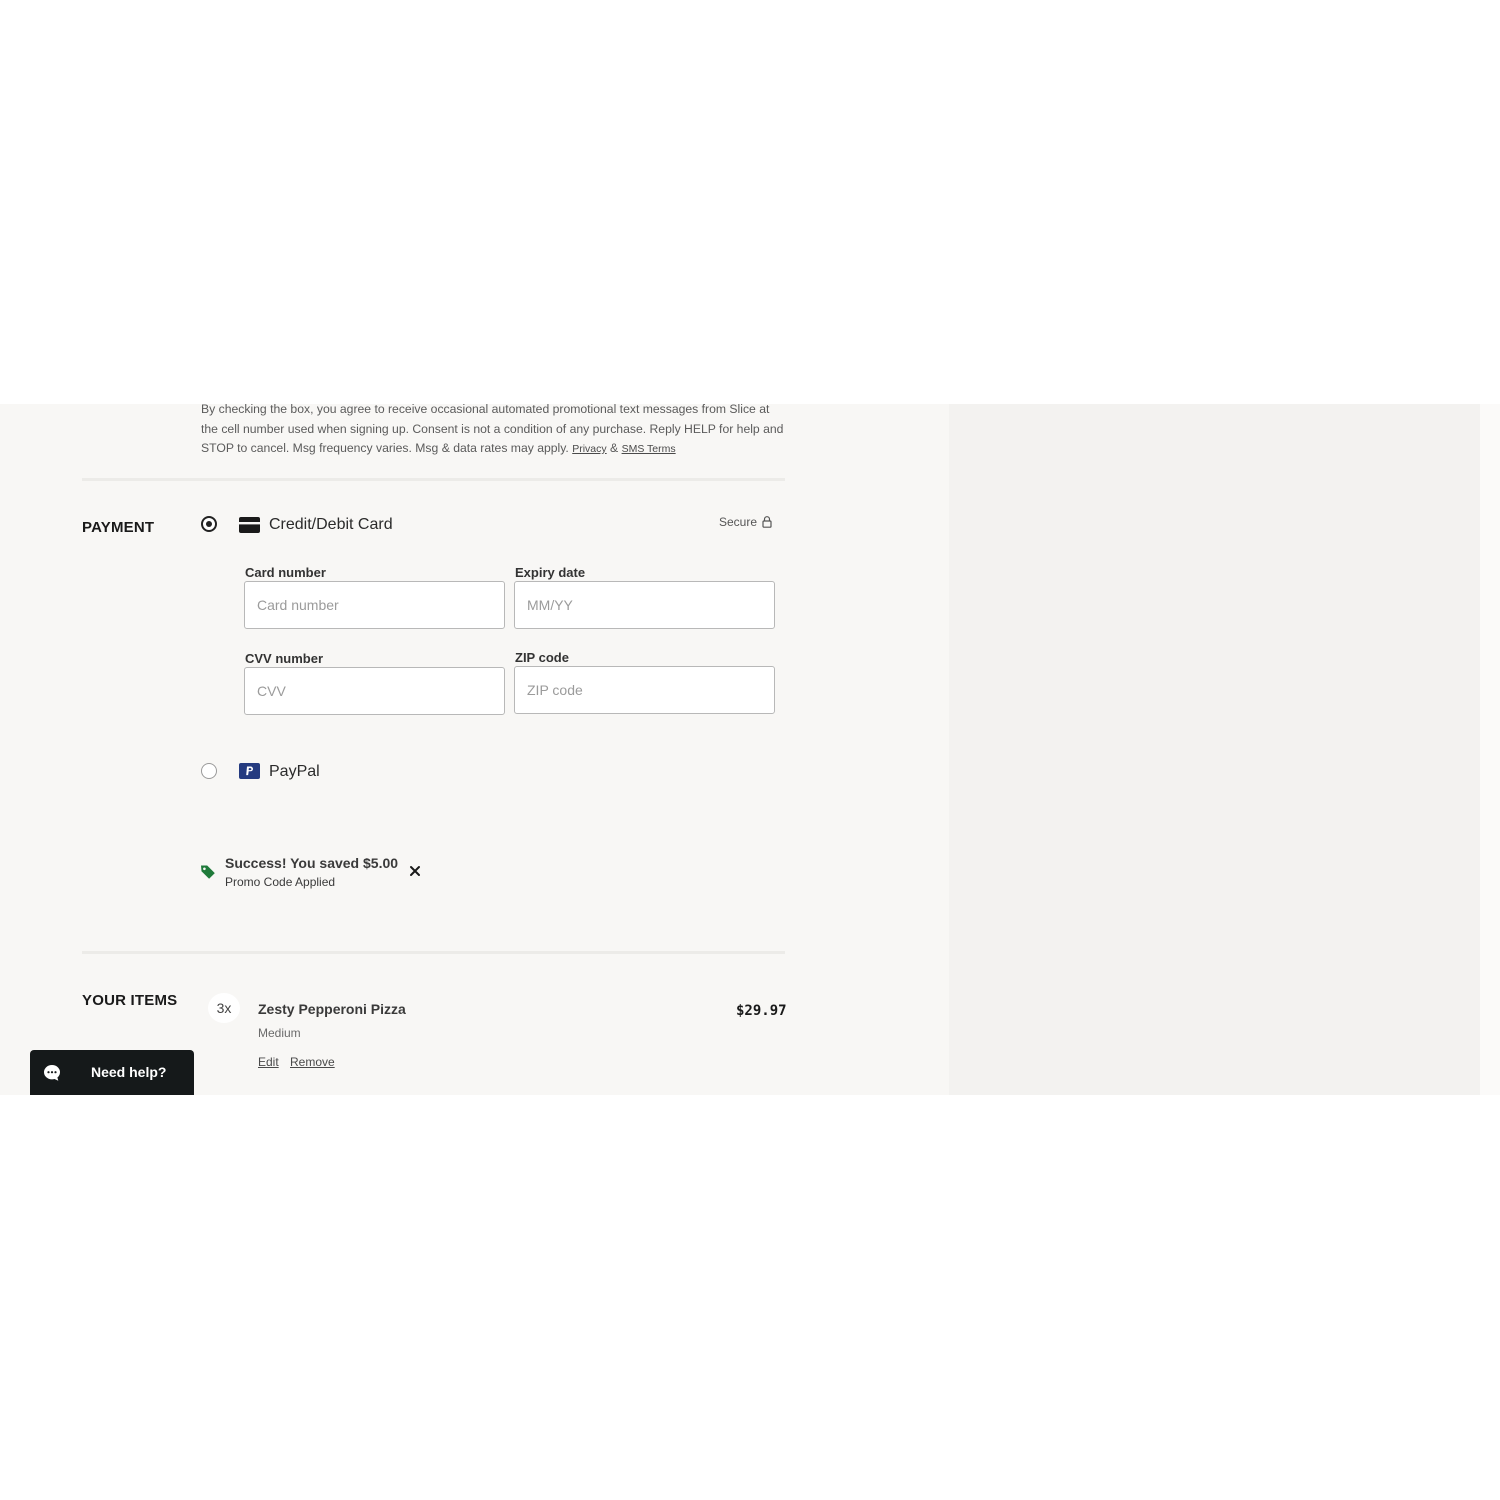  What do you see at coordinates (249, 525) in the screenshot?
I see `credit-card-icon` at bounding box center [249, 525].